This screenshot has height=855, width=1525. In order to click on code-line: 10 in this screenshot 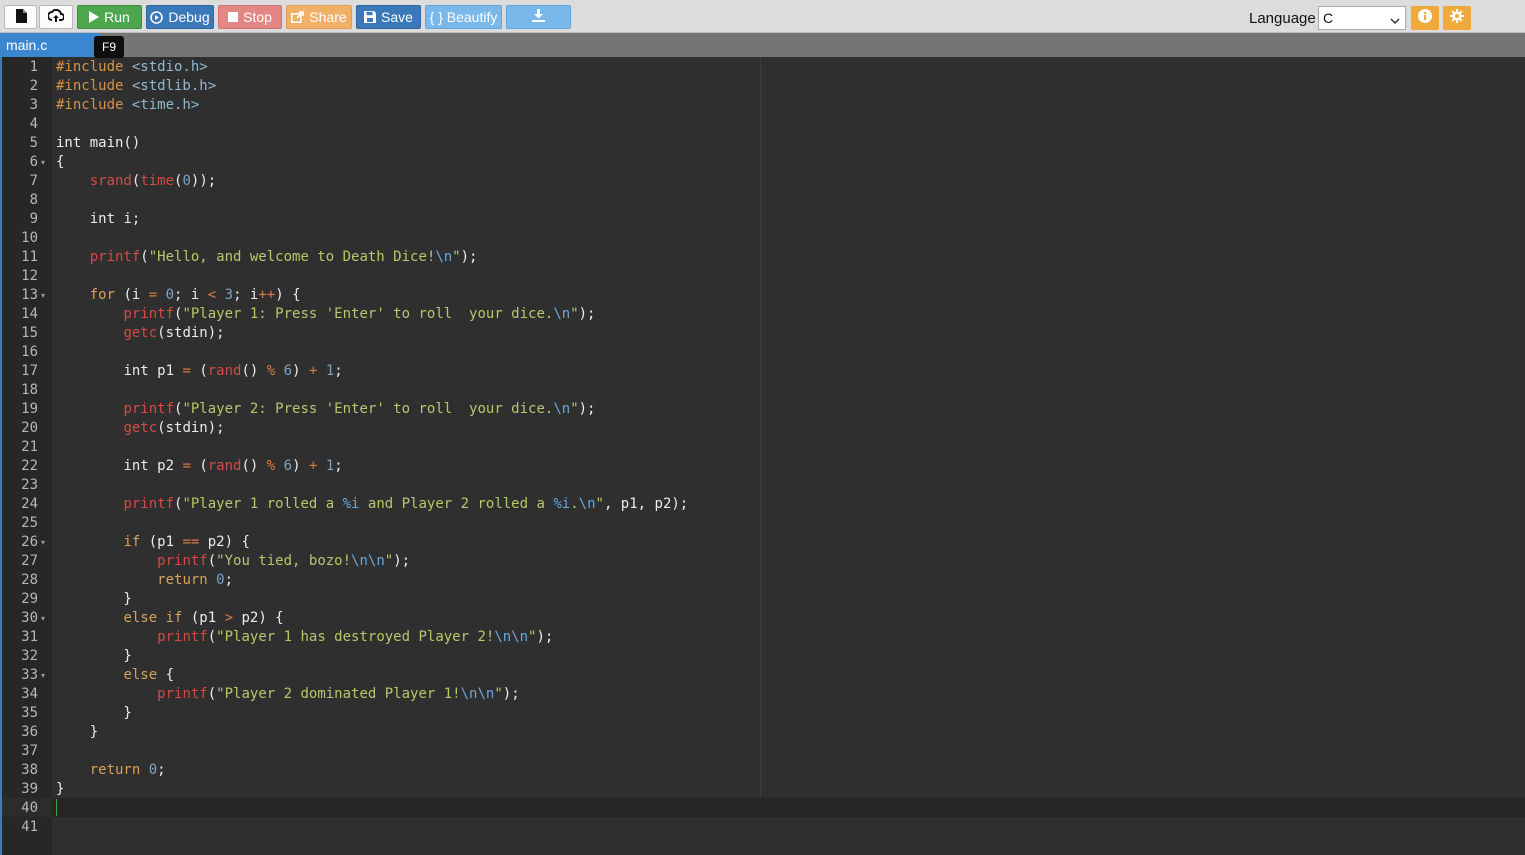, I will do `click(762, 238)`.